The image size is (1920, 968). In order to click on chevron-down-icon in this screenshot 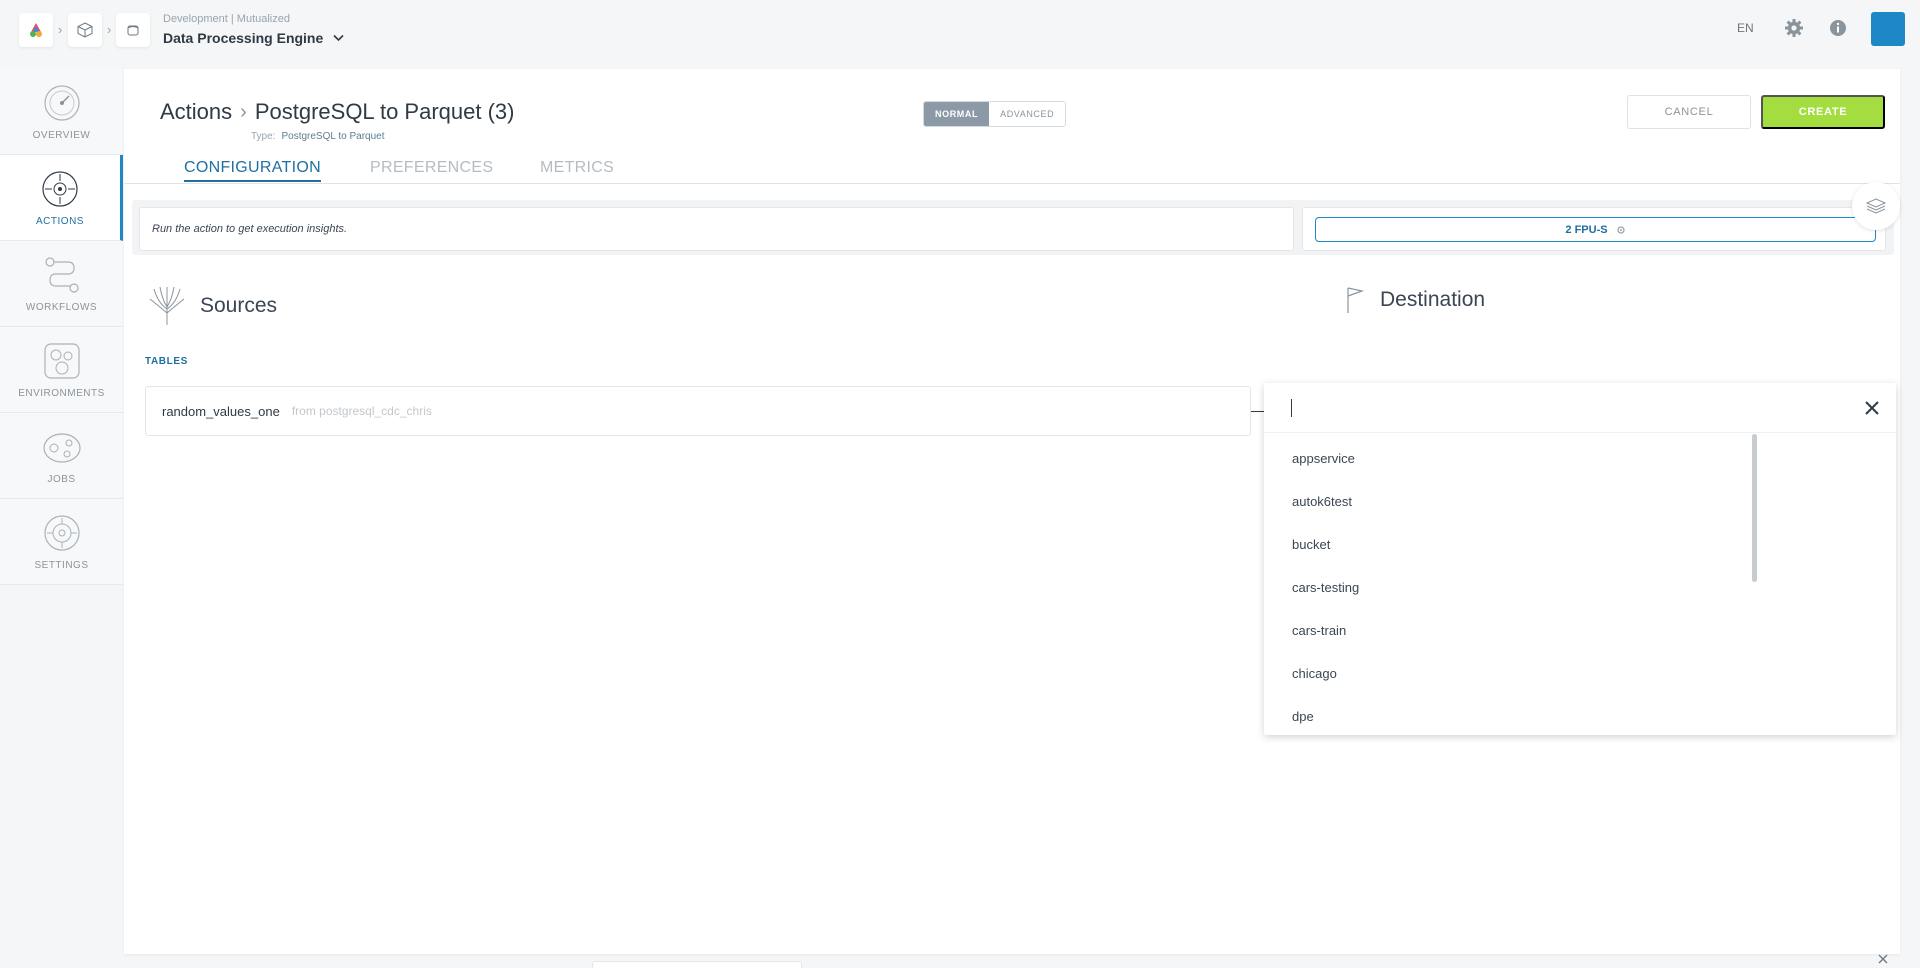, I will do `click(338, 38)`.